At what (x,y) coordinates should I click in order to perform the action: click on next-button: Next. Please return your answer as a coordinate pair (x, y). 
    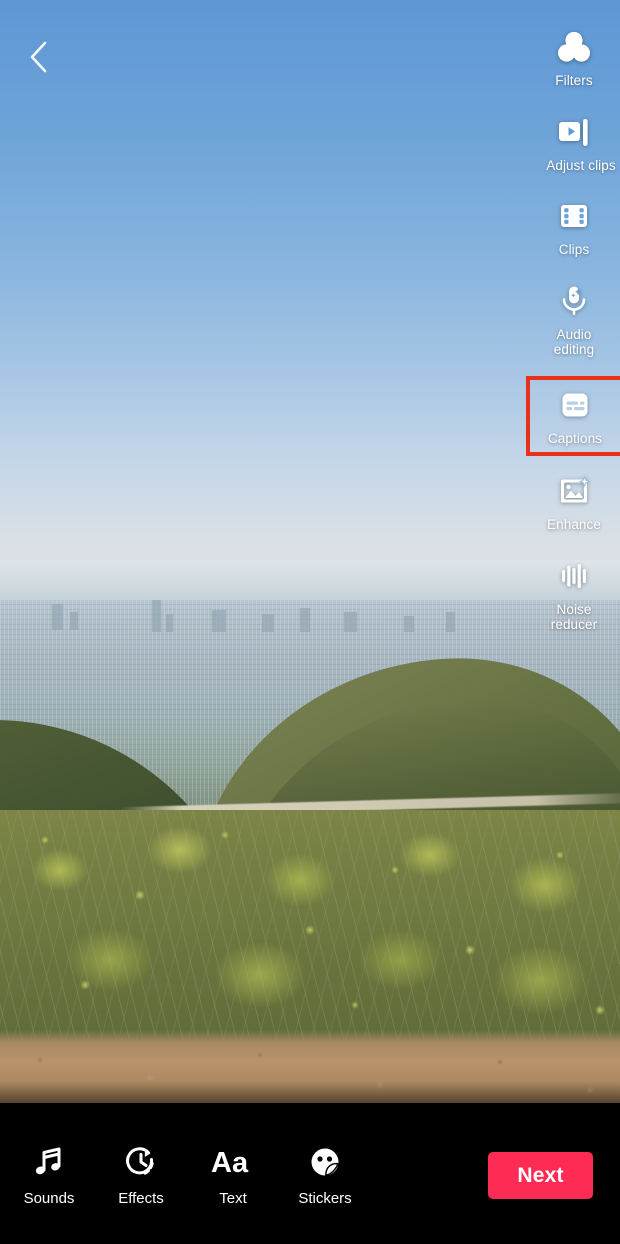
    Looking at the image, I should click on (540, 1175).